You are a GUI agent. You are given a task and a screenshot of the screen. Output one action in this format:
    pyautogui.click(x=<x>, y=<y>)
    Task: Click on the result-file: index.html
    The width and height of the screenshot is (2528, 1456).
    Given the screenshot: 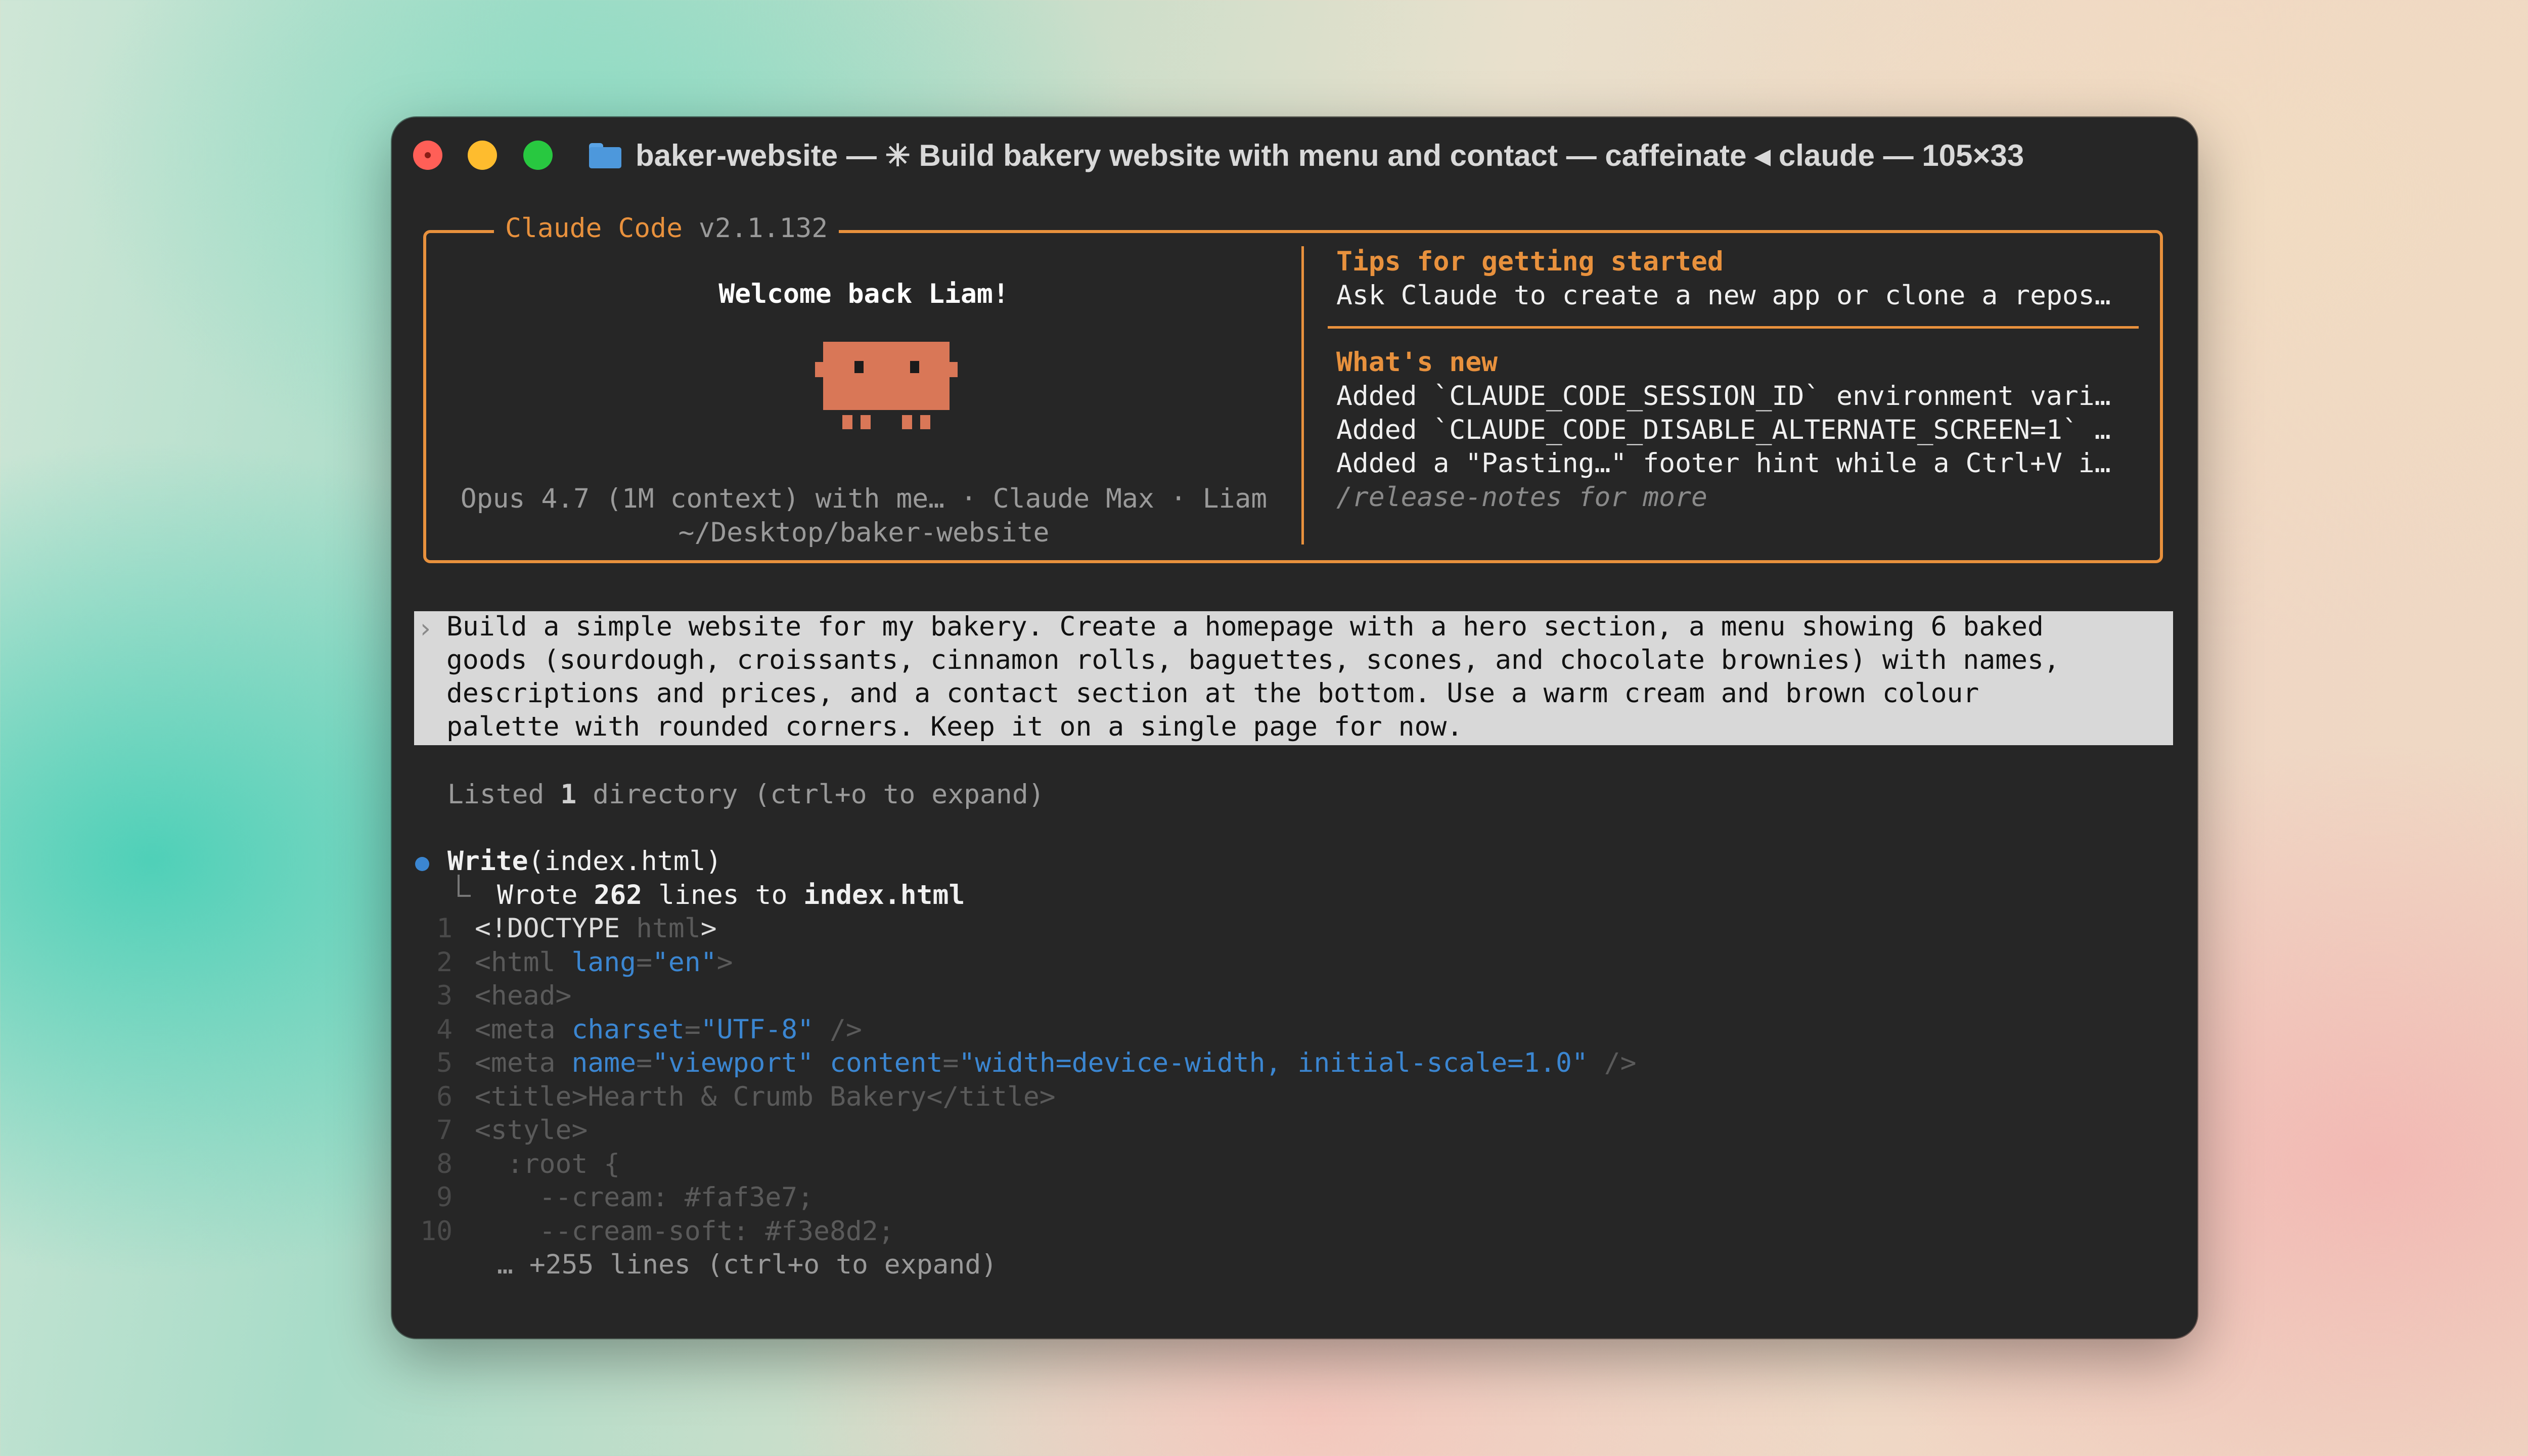 What is the action you would take?
    pyautogui.click(x=884, y=895)
    